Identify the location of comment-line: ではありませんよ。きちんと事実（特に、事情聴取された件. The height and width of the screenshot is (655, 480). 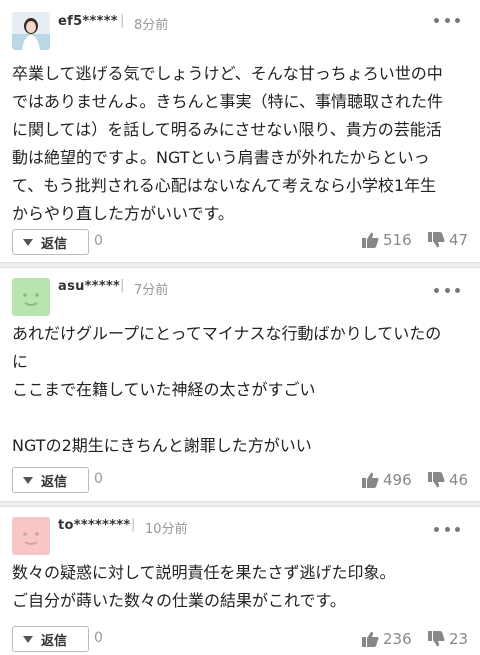
(228, 101).